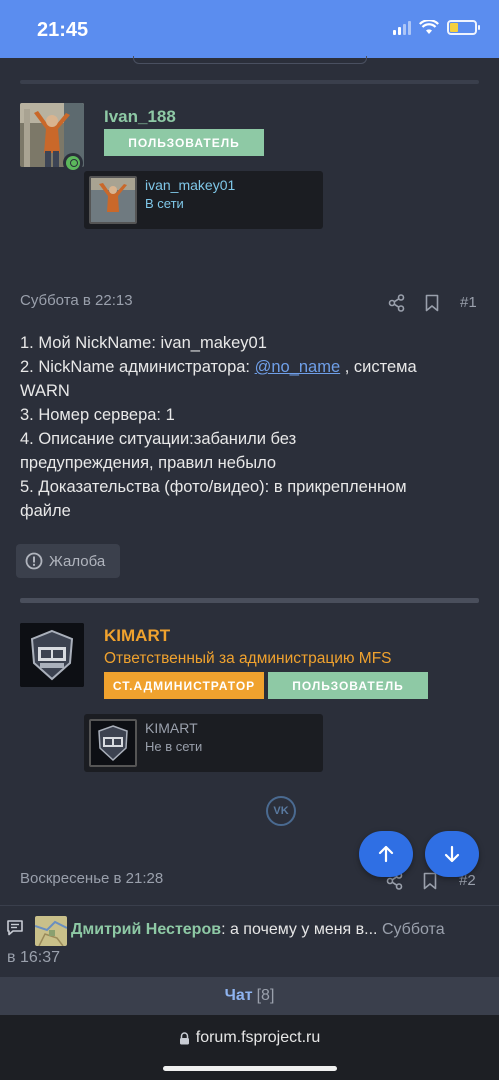 This screenshot has width=499, height=1080. What do you see at coordinates (238, 995) in the screenshot?
I see `chat-bar-label: Чат` at bounding box center [238, 995].